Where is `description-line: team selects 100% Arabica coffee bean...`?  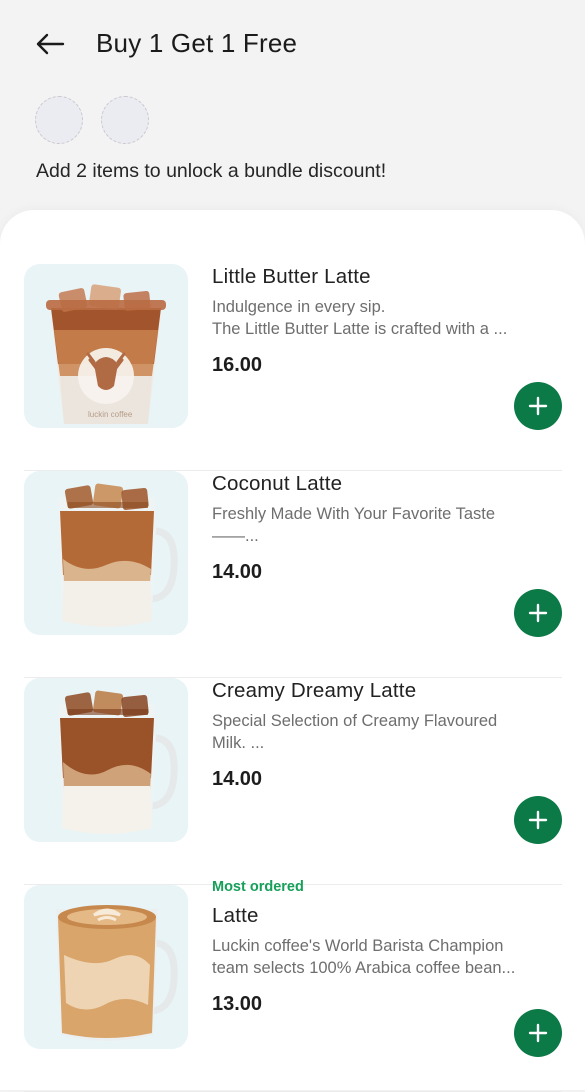
description-line: team selects 100% Arabica coffee bean... is located at coordinates (364, 968).